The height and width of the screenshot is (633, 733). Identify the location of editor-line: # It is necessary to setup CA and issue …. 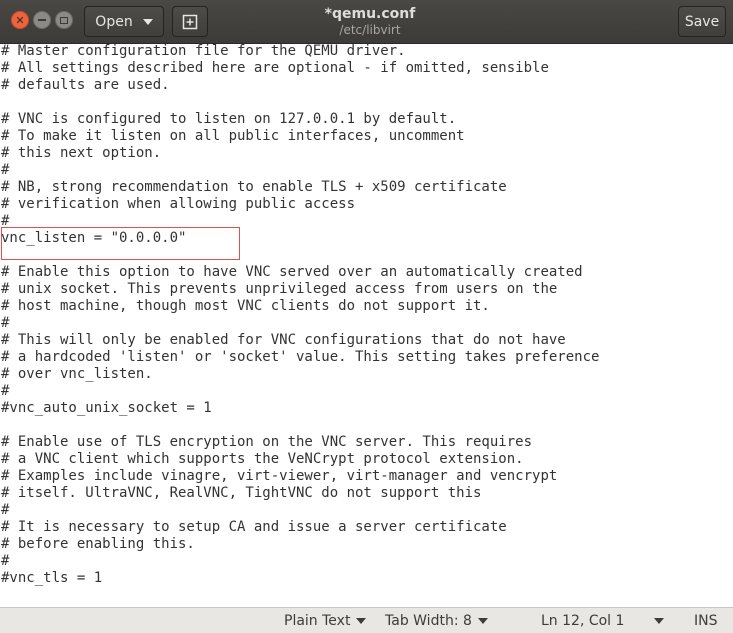
(254, 527).